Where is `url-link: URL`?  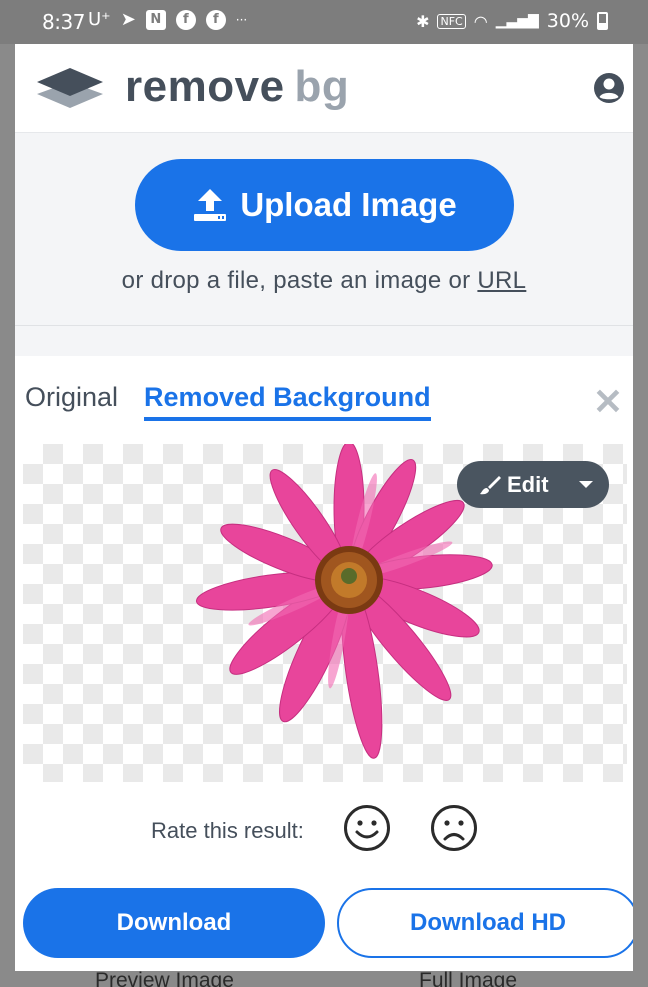
url-link: URL is located at coordinates (501, 280).